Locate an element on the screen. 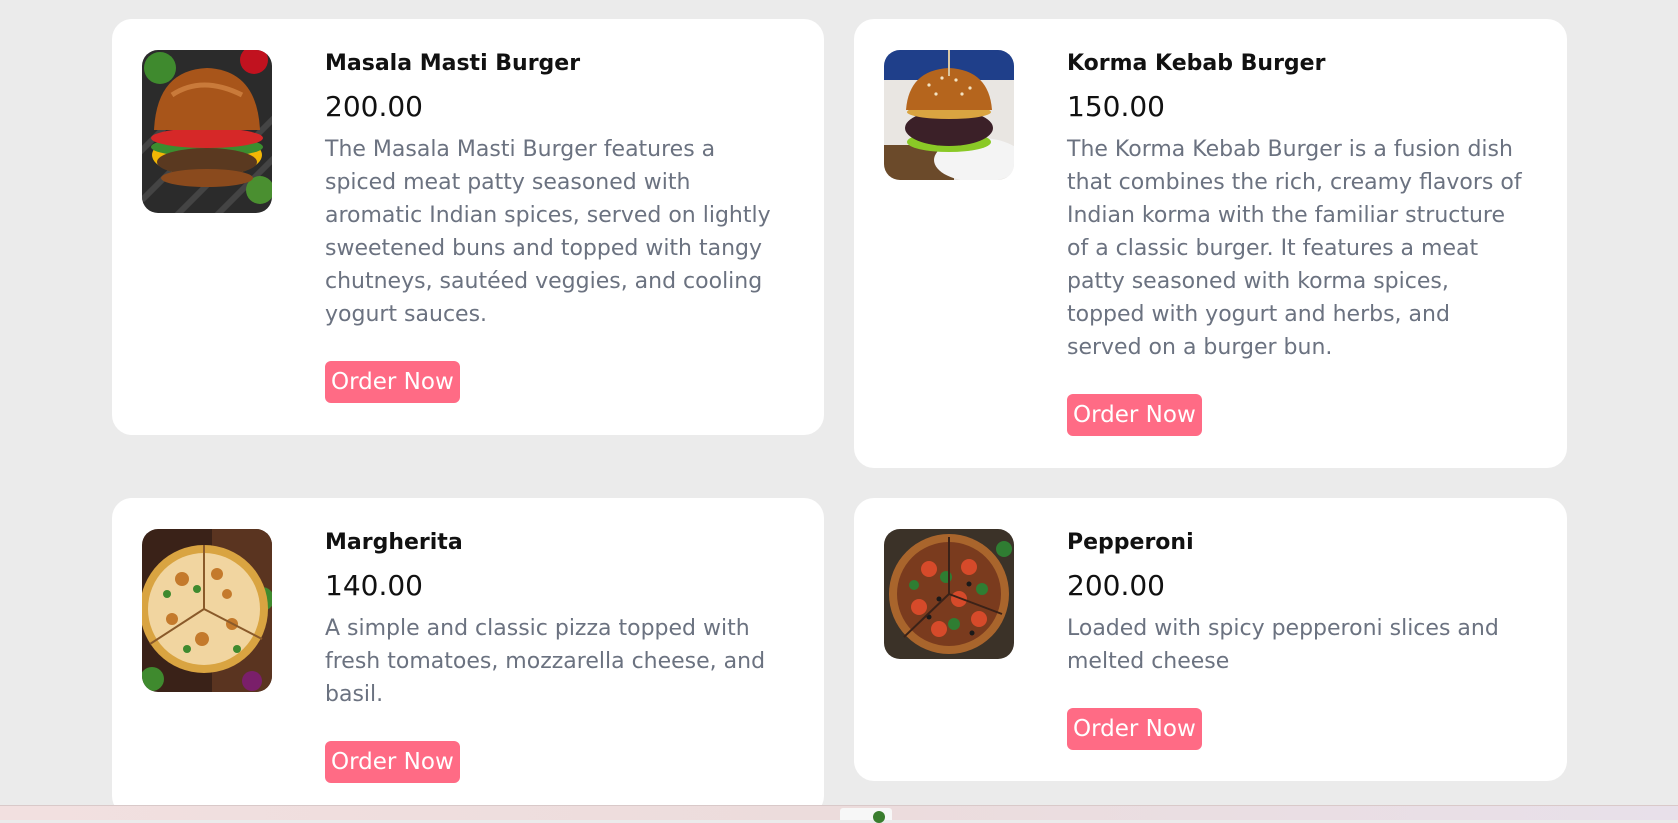  item-title: Korma Kebab Burger is located at coordinates (1196, 63).